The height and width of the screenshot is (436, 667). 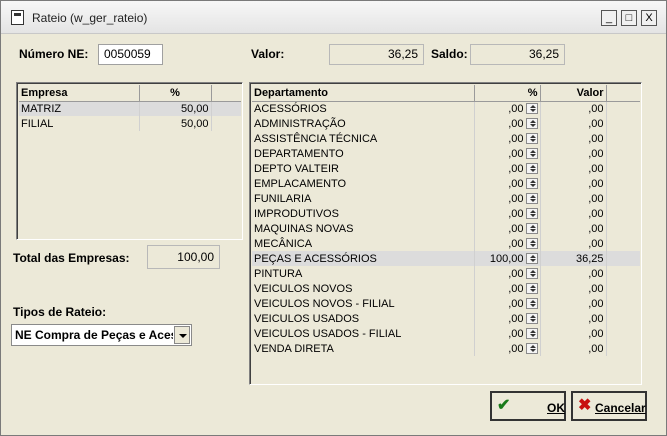 I want to click on minimize-button: _, so click(x=609, y=18).